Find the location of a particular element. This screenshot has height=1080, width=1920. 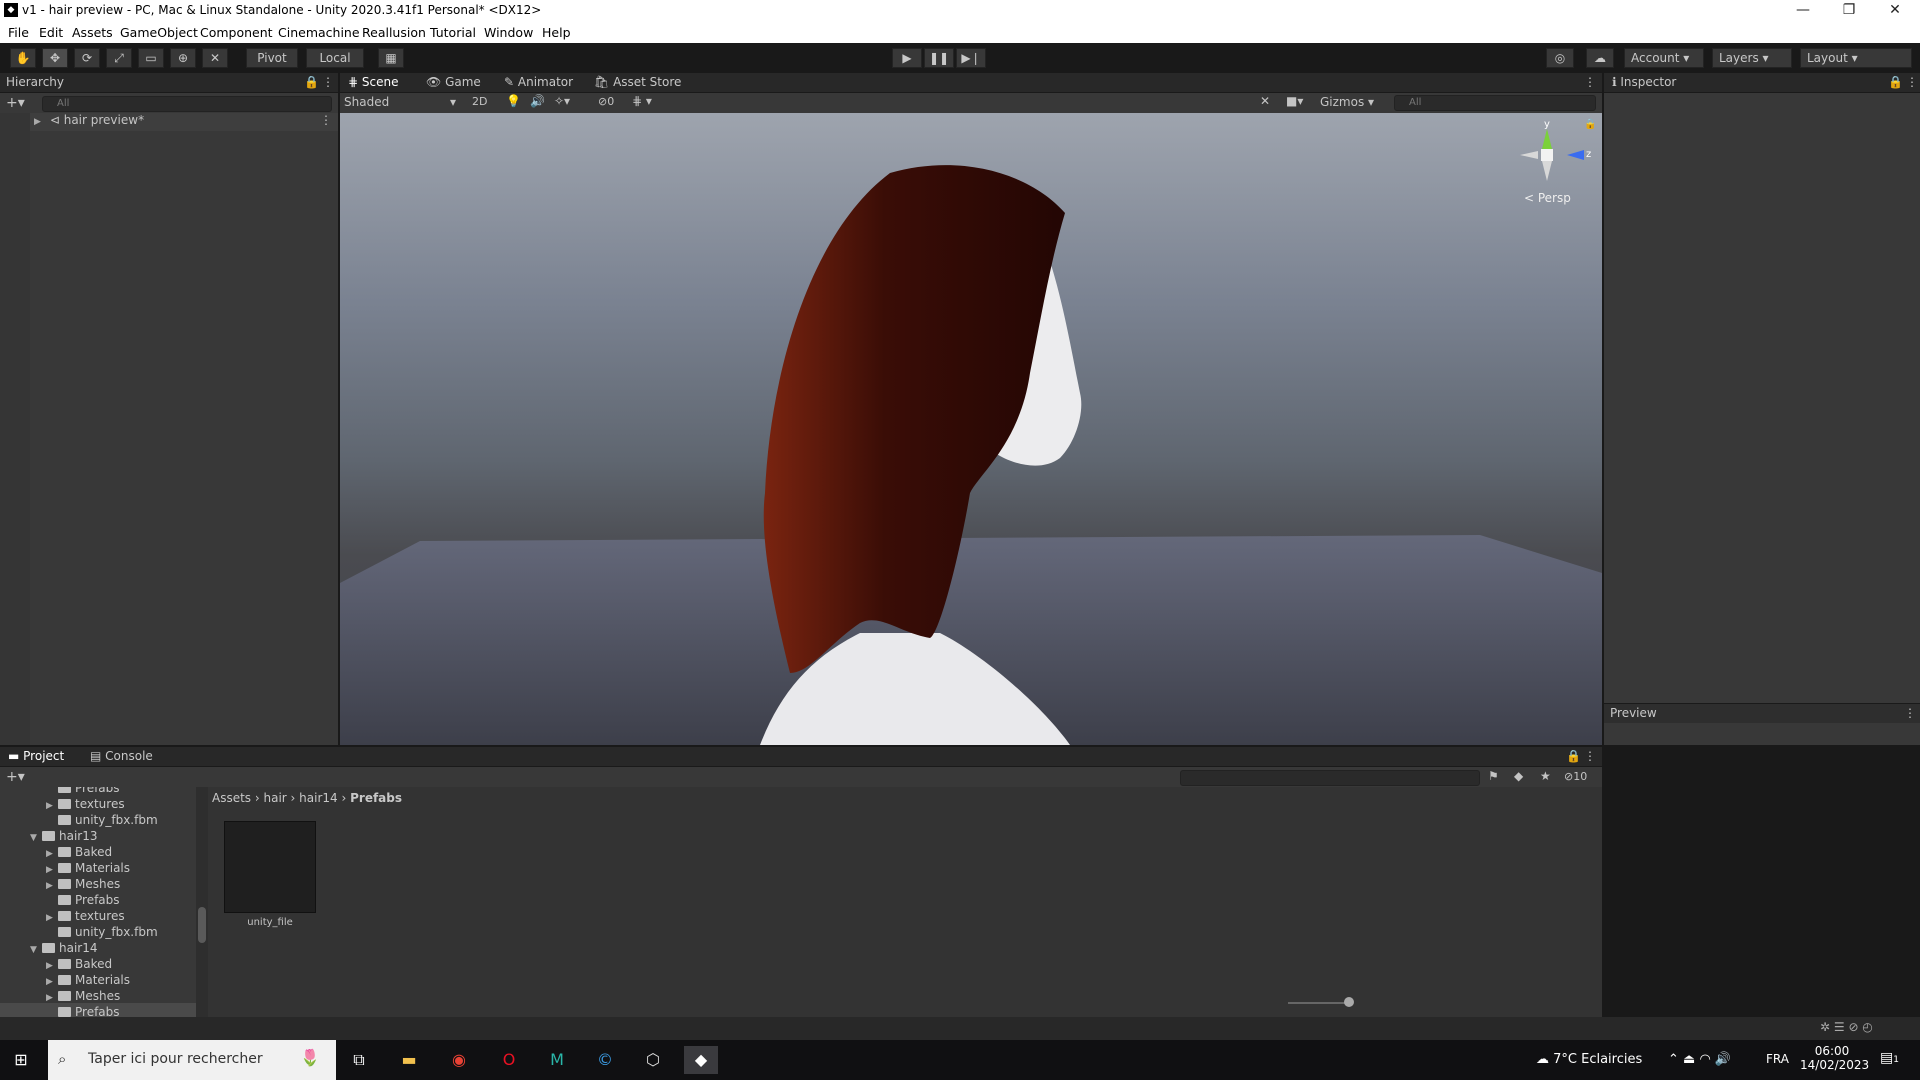

orientation-gizmo: y z 🔒 < Persp is located at coordinates (1558, 162).